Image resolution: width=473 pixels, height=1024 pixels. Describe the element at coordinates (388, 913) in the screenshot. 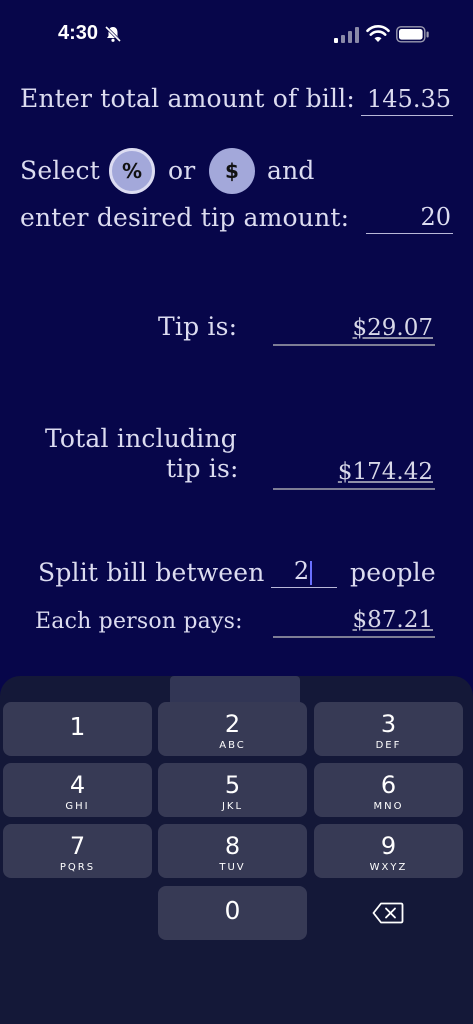

I see `backspace-icon` at that location.